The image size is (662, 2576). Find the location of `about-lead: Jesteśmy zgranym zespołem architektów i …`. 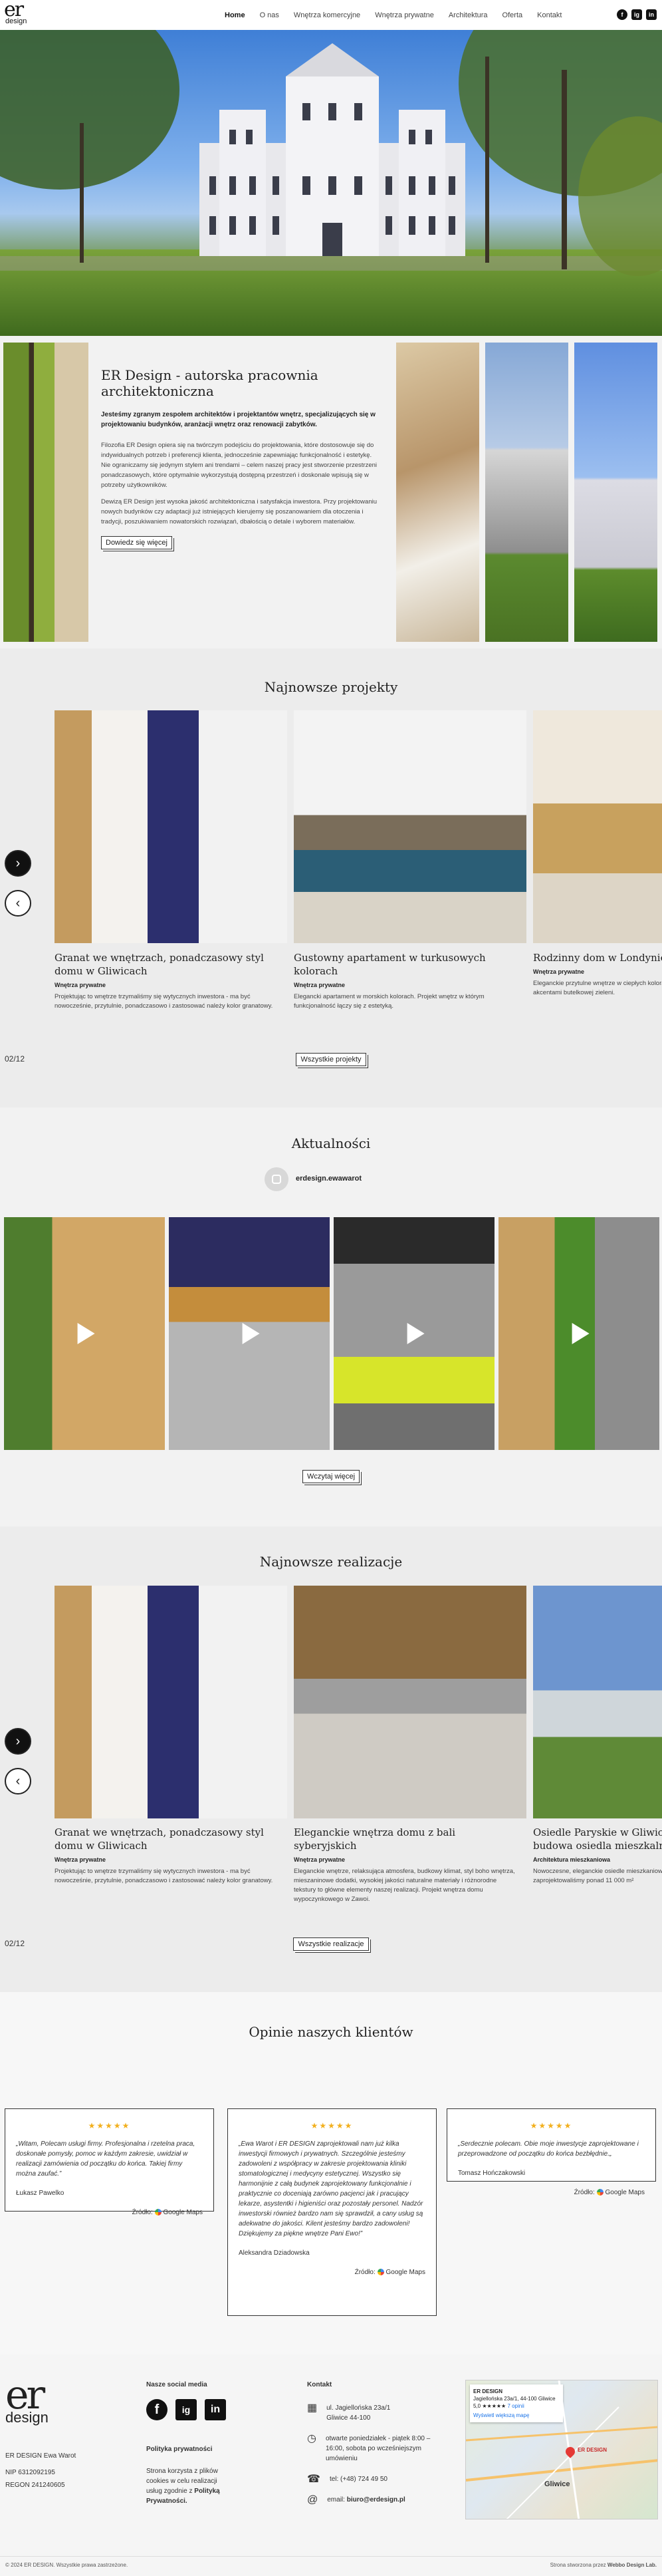

about-lead: Jesteśmy zgranym zespołem architektów i … is located at coordinates (239, 419).